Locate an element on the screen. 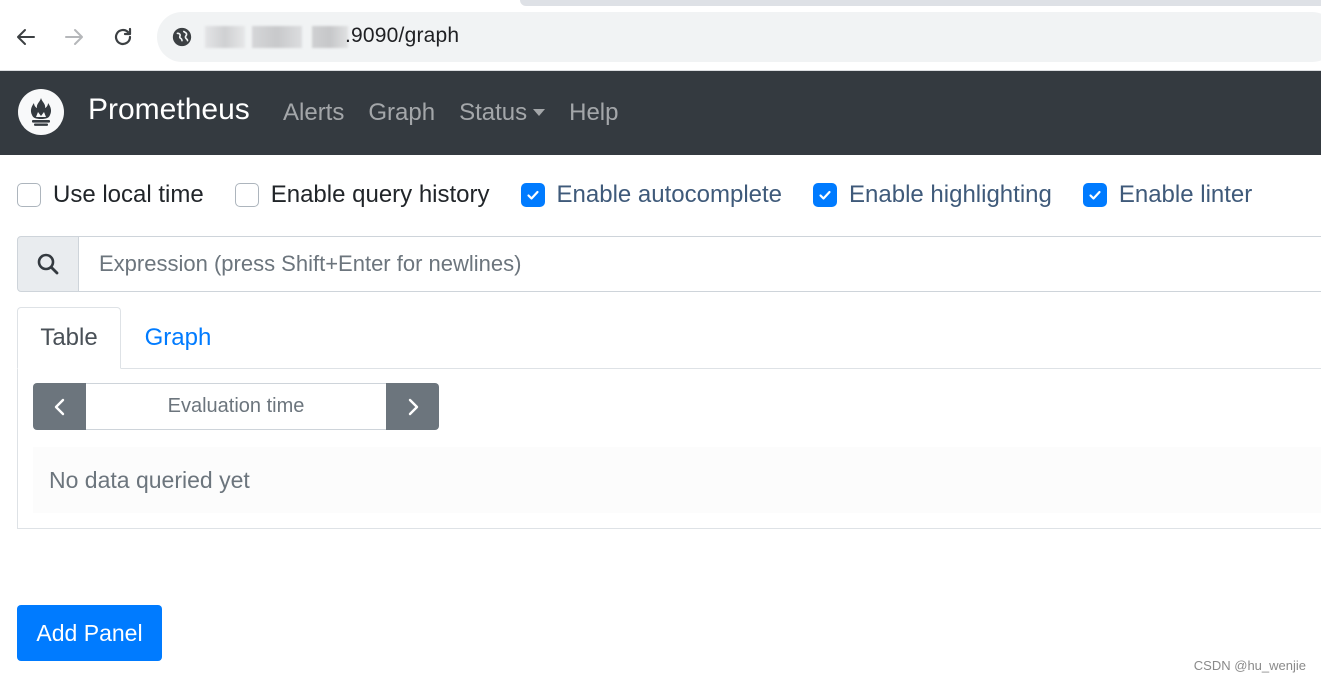 Image resolution: width=1321 pixels, height=684 pixels. evaluation-time-input: Evaluation time is located at coordinates (236, 406).